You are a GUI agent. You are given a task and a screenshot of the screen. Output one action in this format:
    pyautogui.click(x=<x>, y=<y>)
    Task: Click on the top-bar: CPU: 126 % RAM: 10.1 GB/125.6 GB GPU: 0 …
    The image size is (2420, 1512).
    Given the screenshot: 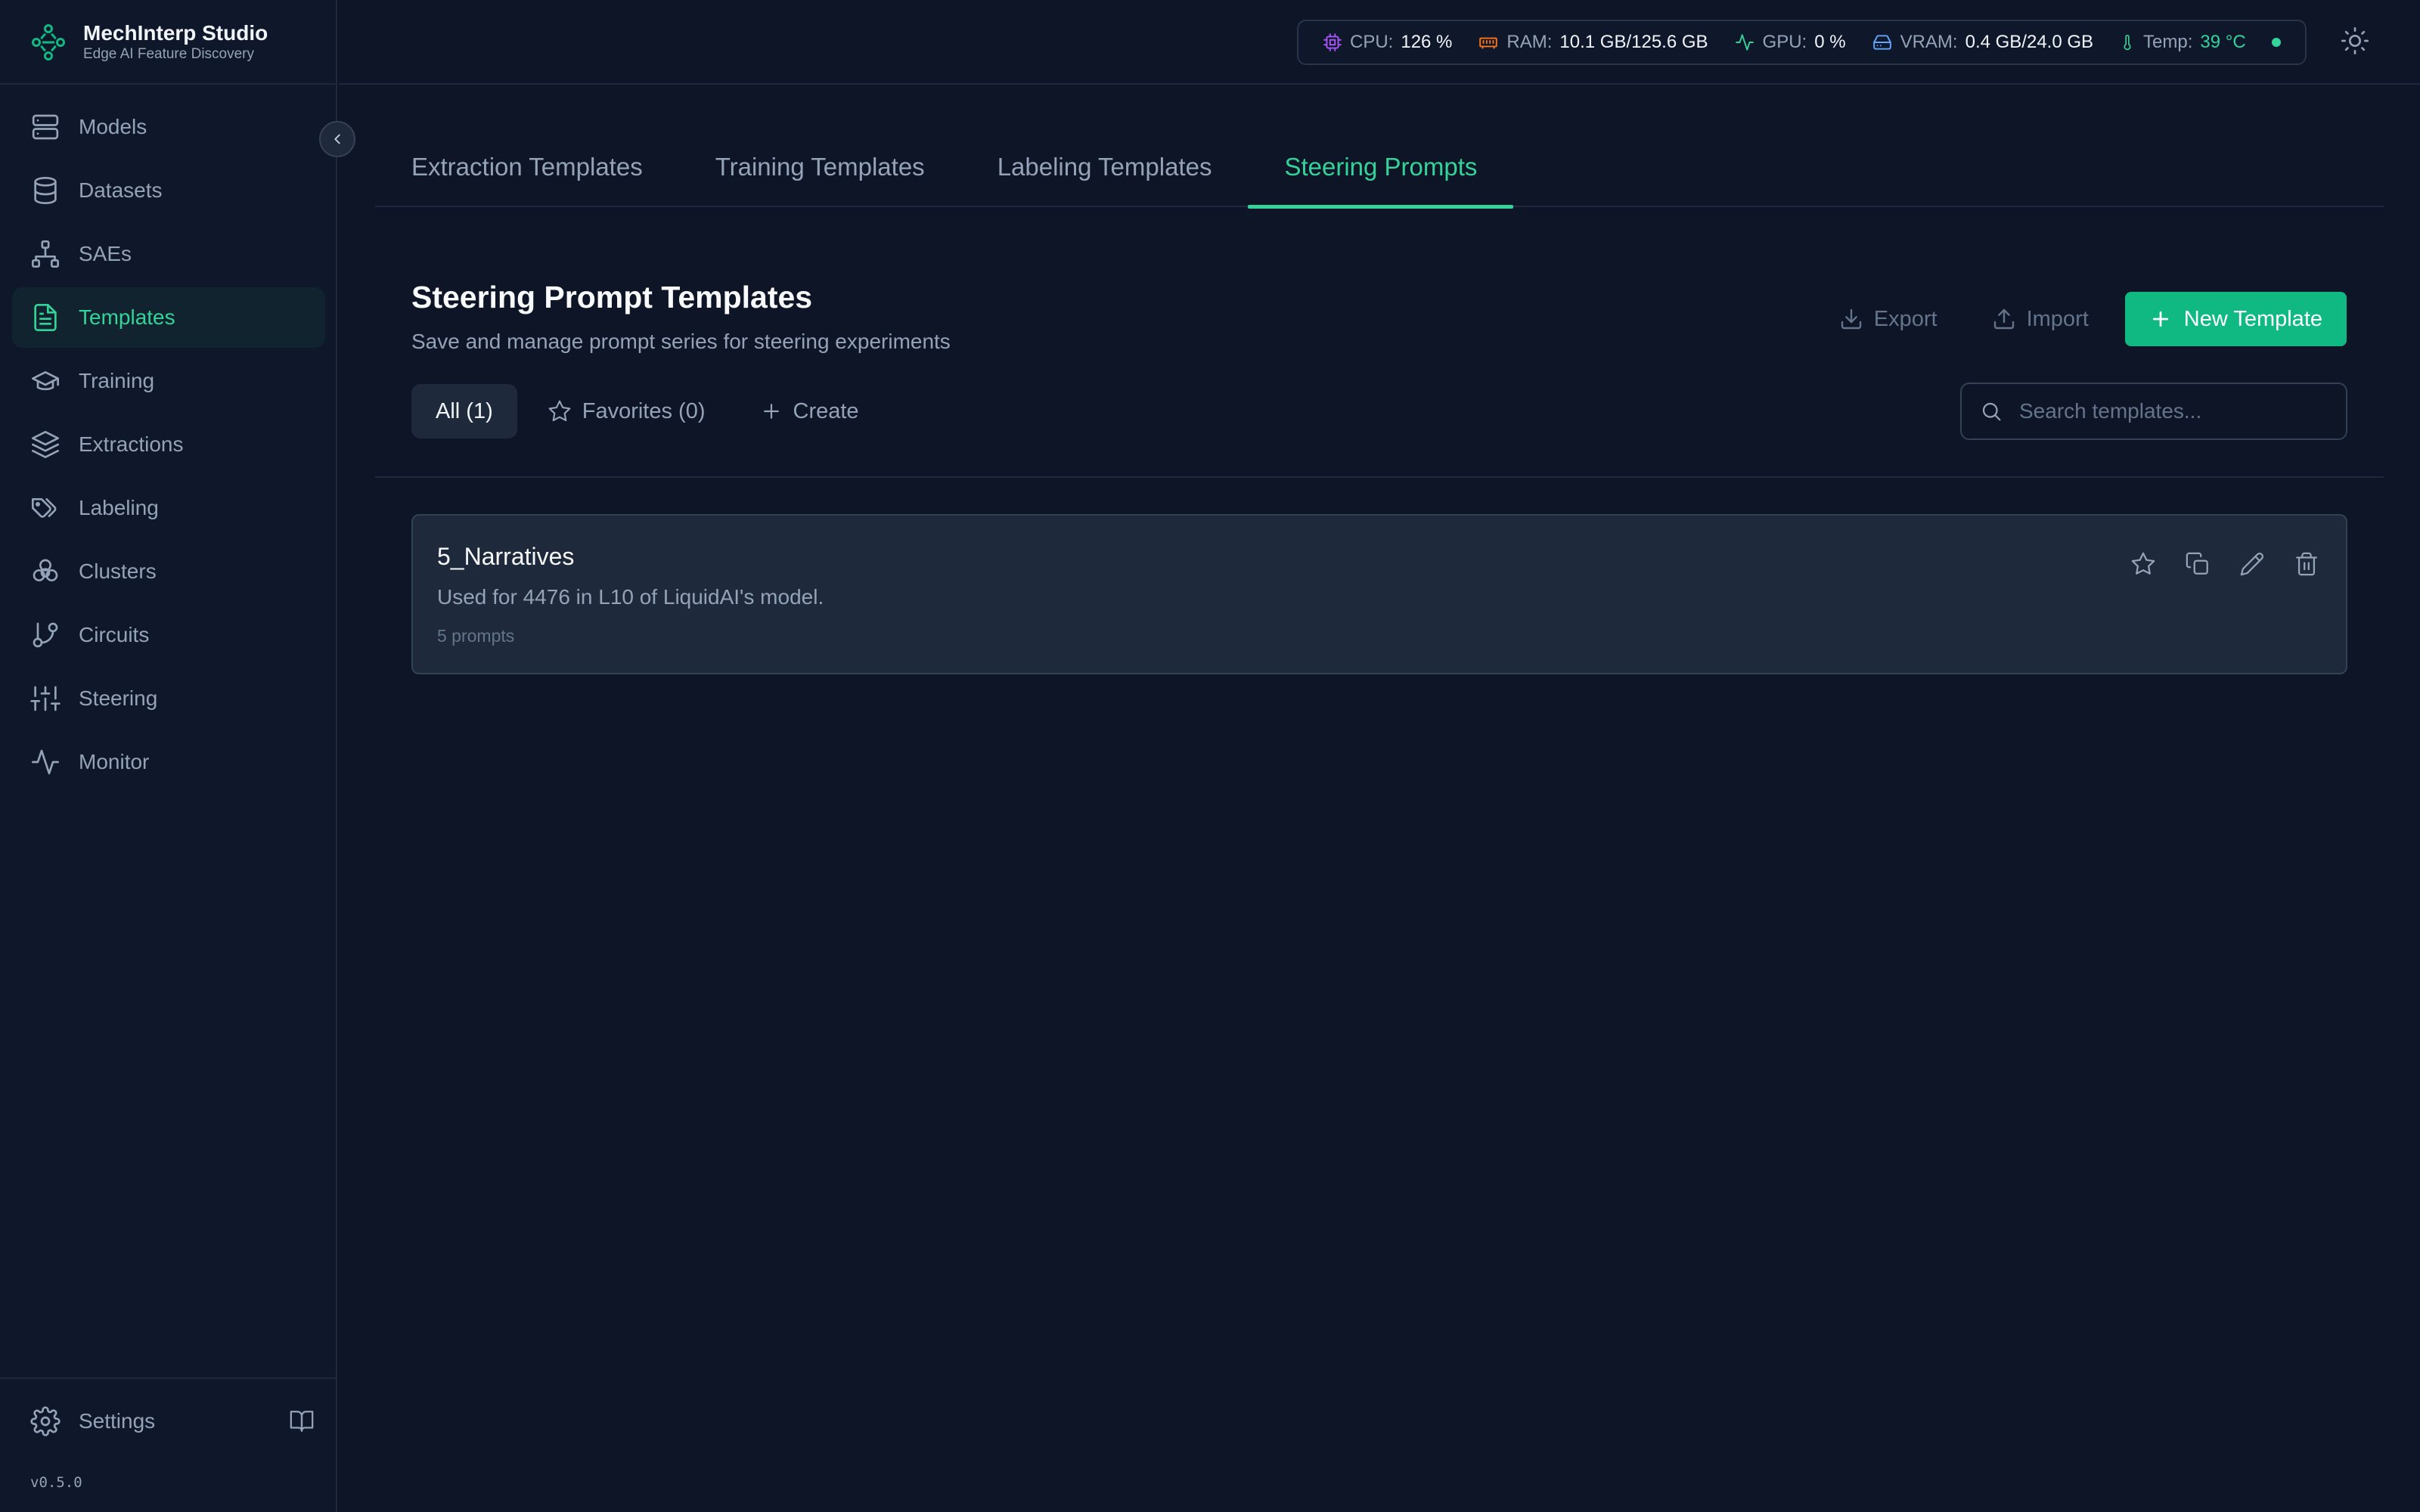 What is the action you would take?
    pyautogui.click(x=1379, y=42)
    